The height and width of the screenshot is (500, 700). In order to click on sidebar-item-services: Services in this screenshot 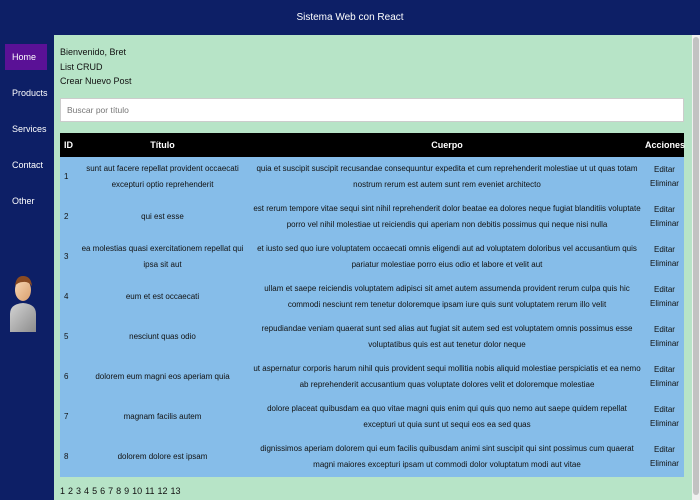, I will do `click(26, 129)`.